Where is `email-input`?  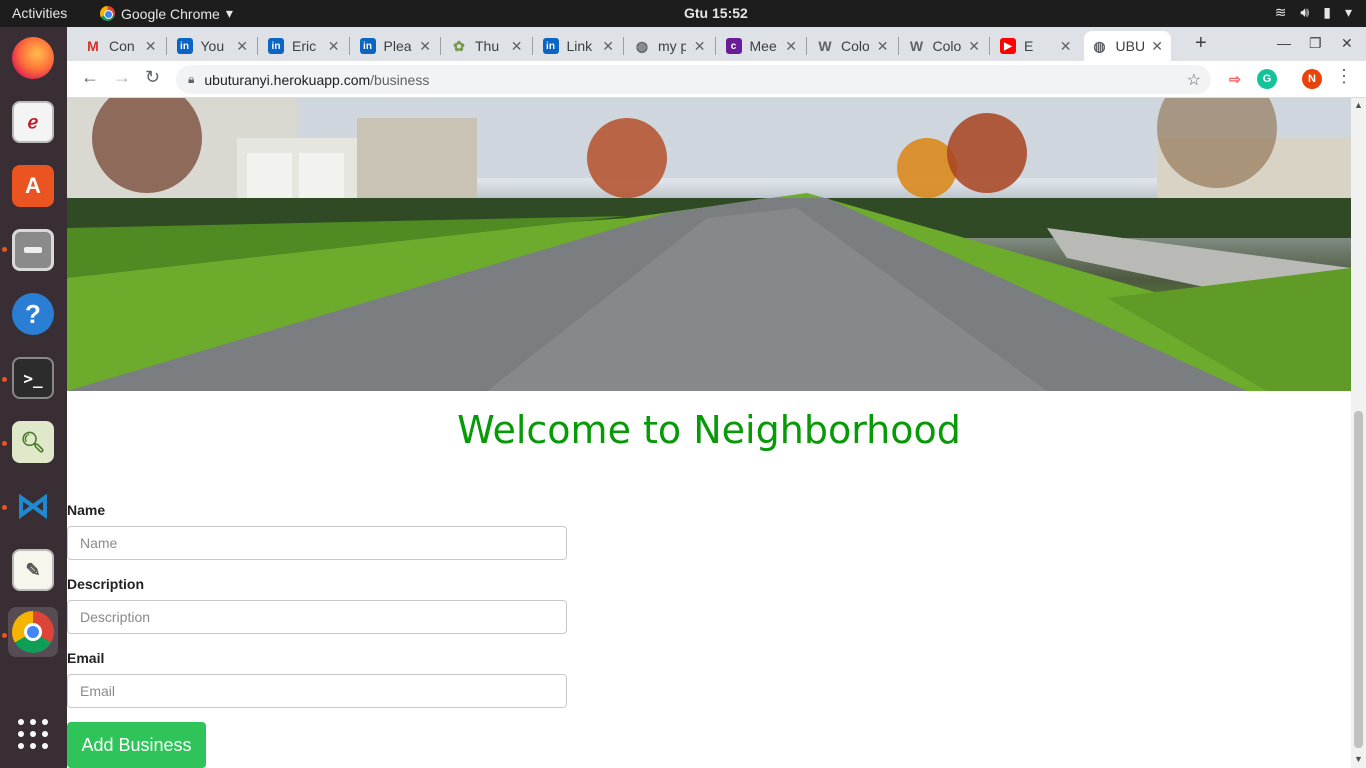 email-input is located at coordinates (317, 691).